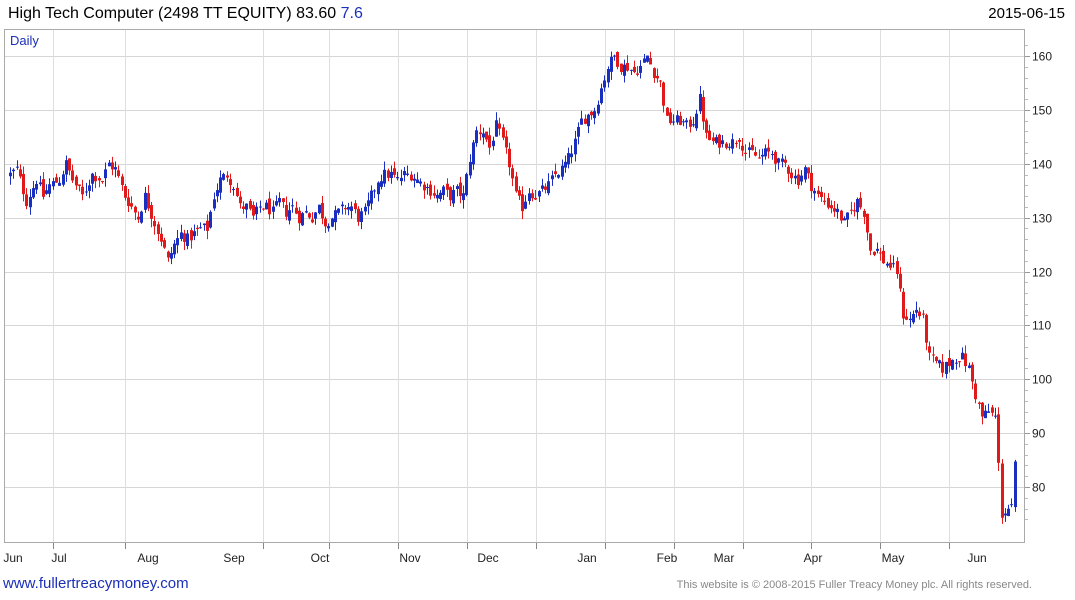 The height and width of the screenshot is (600, 1075). I want to click on y-tick-label: 130, so click(1042, 219).